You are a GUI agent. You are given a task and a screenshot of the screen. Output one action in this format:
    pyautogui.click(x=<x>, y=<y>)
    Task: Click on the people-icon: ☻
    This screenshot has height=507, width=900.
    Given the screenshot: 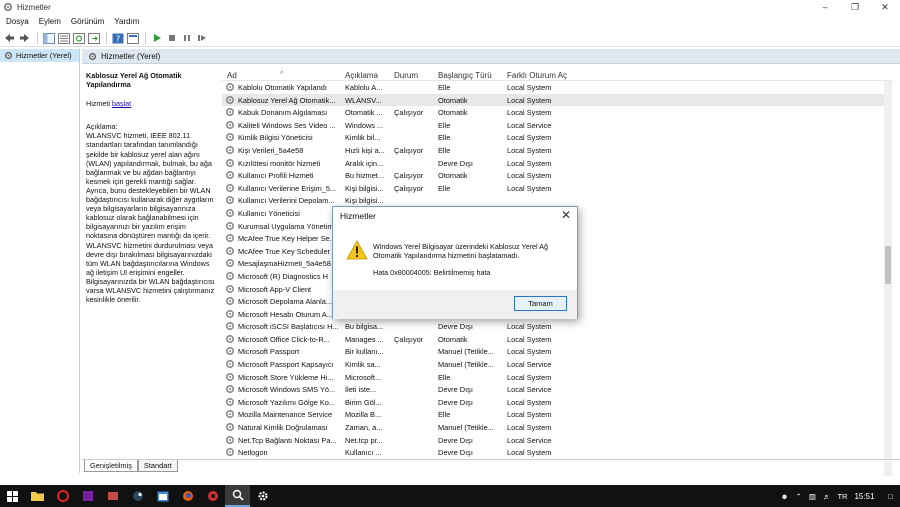 What is the action you would take?
    pyautogui.click(x=785, y=496)
    